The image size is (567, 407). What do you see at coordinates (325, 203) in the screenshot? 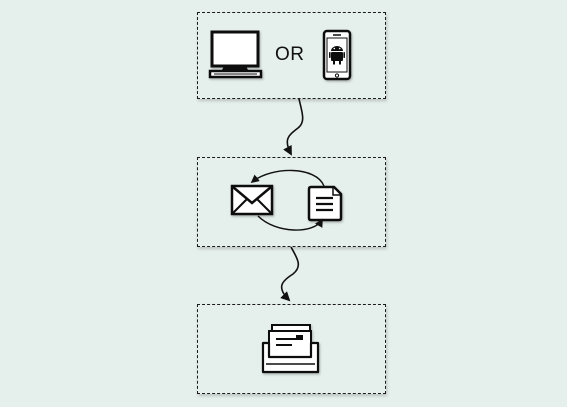
I see `document-icon` at bounding box center [325, 203].